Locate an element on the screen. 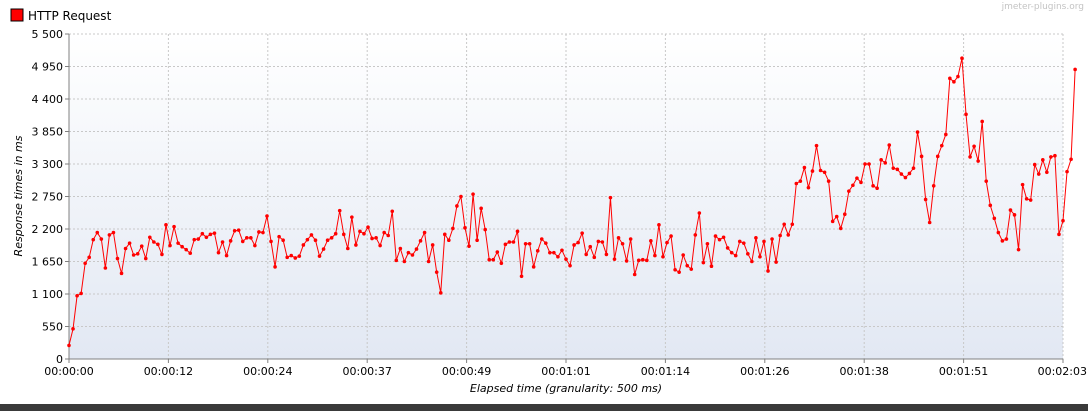 The width and height of the screenshot is (1088, 411). y-tick-label: 2 200 is located at coordinates (48, 229).